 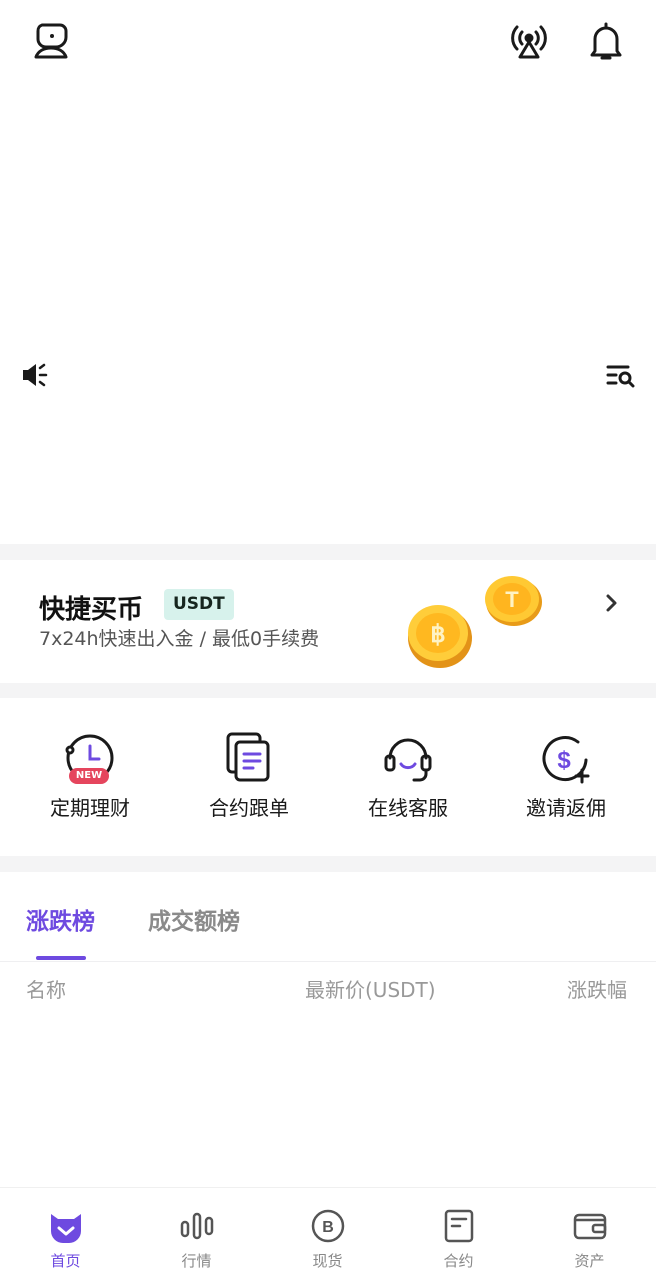 I want to click on coins-illustration: T ฿, so click(x=475, y=622).